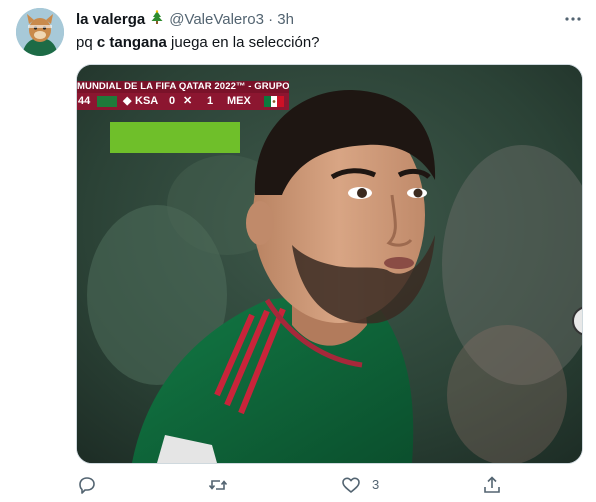 Image resolution: width=596 pixels, height=502 pixels. I want to click on away-score: 1, so click(210, 101).